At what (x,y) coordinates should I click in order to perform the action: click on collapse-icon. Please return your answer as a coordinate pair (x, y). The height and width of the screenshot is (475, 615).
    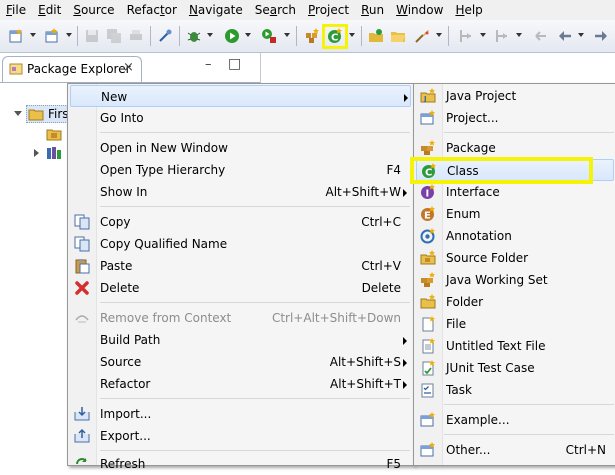
    Looking at the image, I should click on (36, 153).